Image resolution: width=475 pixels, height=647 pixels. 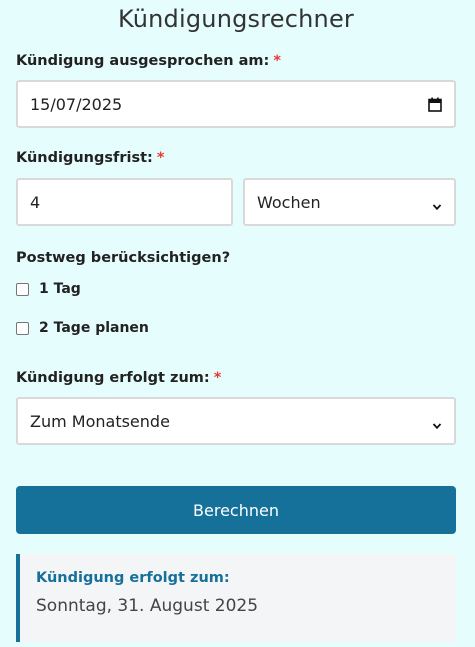 I want to click on period-number-input: 4, so click(x=124, y=202).